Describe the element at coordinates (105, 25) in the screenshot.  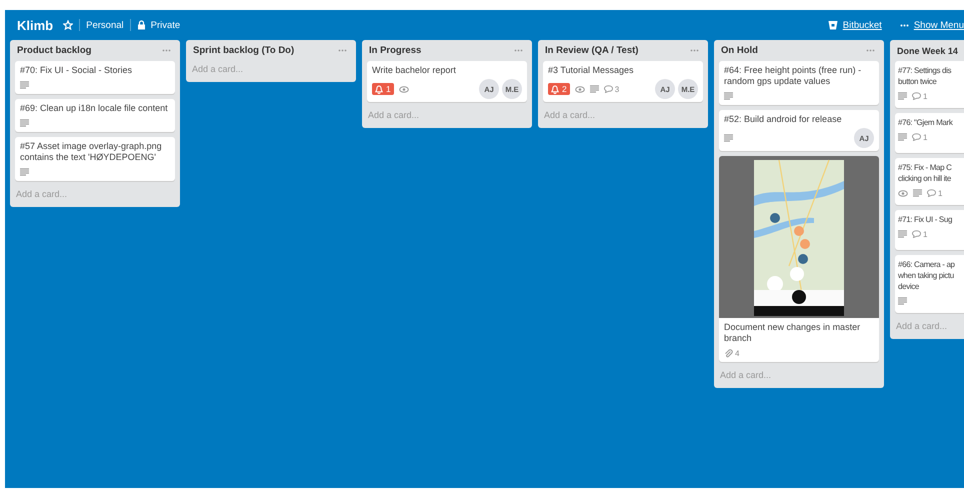
I see `team-button: Personal` at that location.